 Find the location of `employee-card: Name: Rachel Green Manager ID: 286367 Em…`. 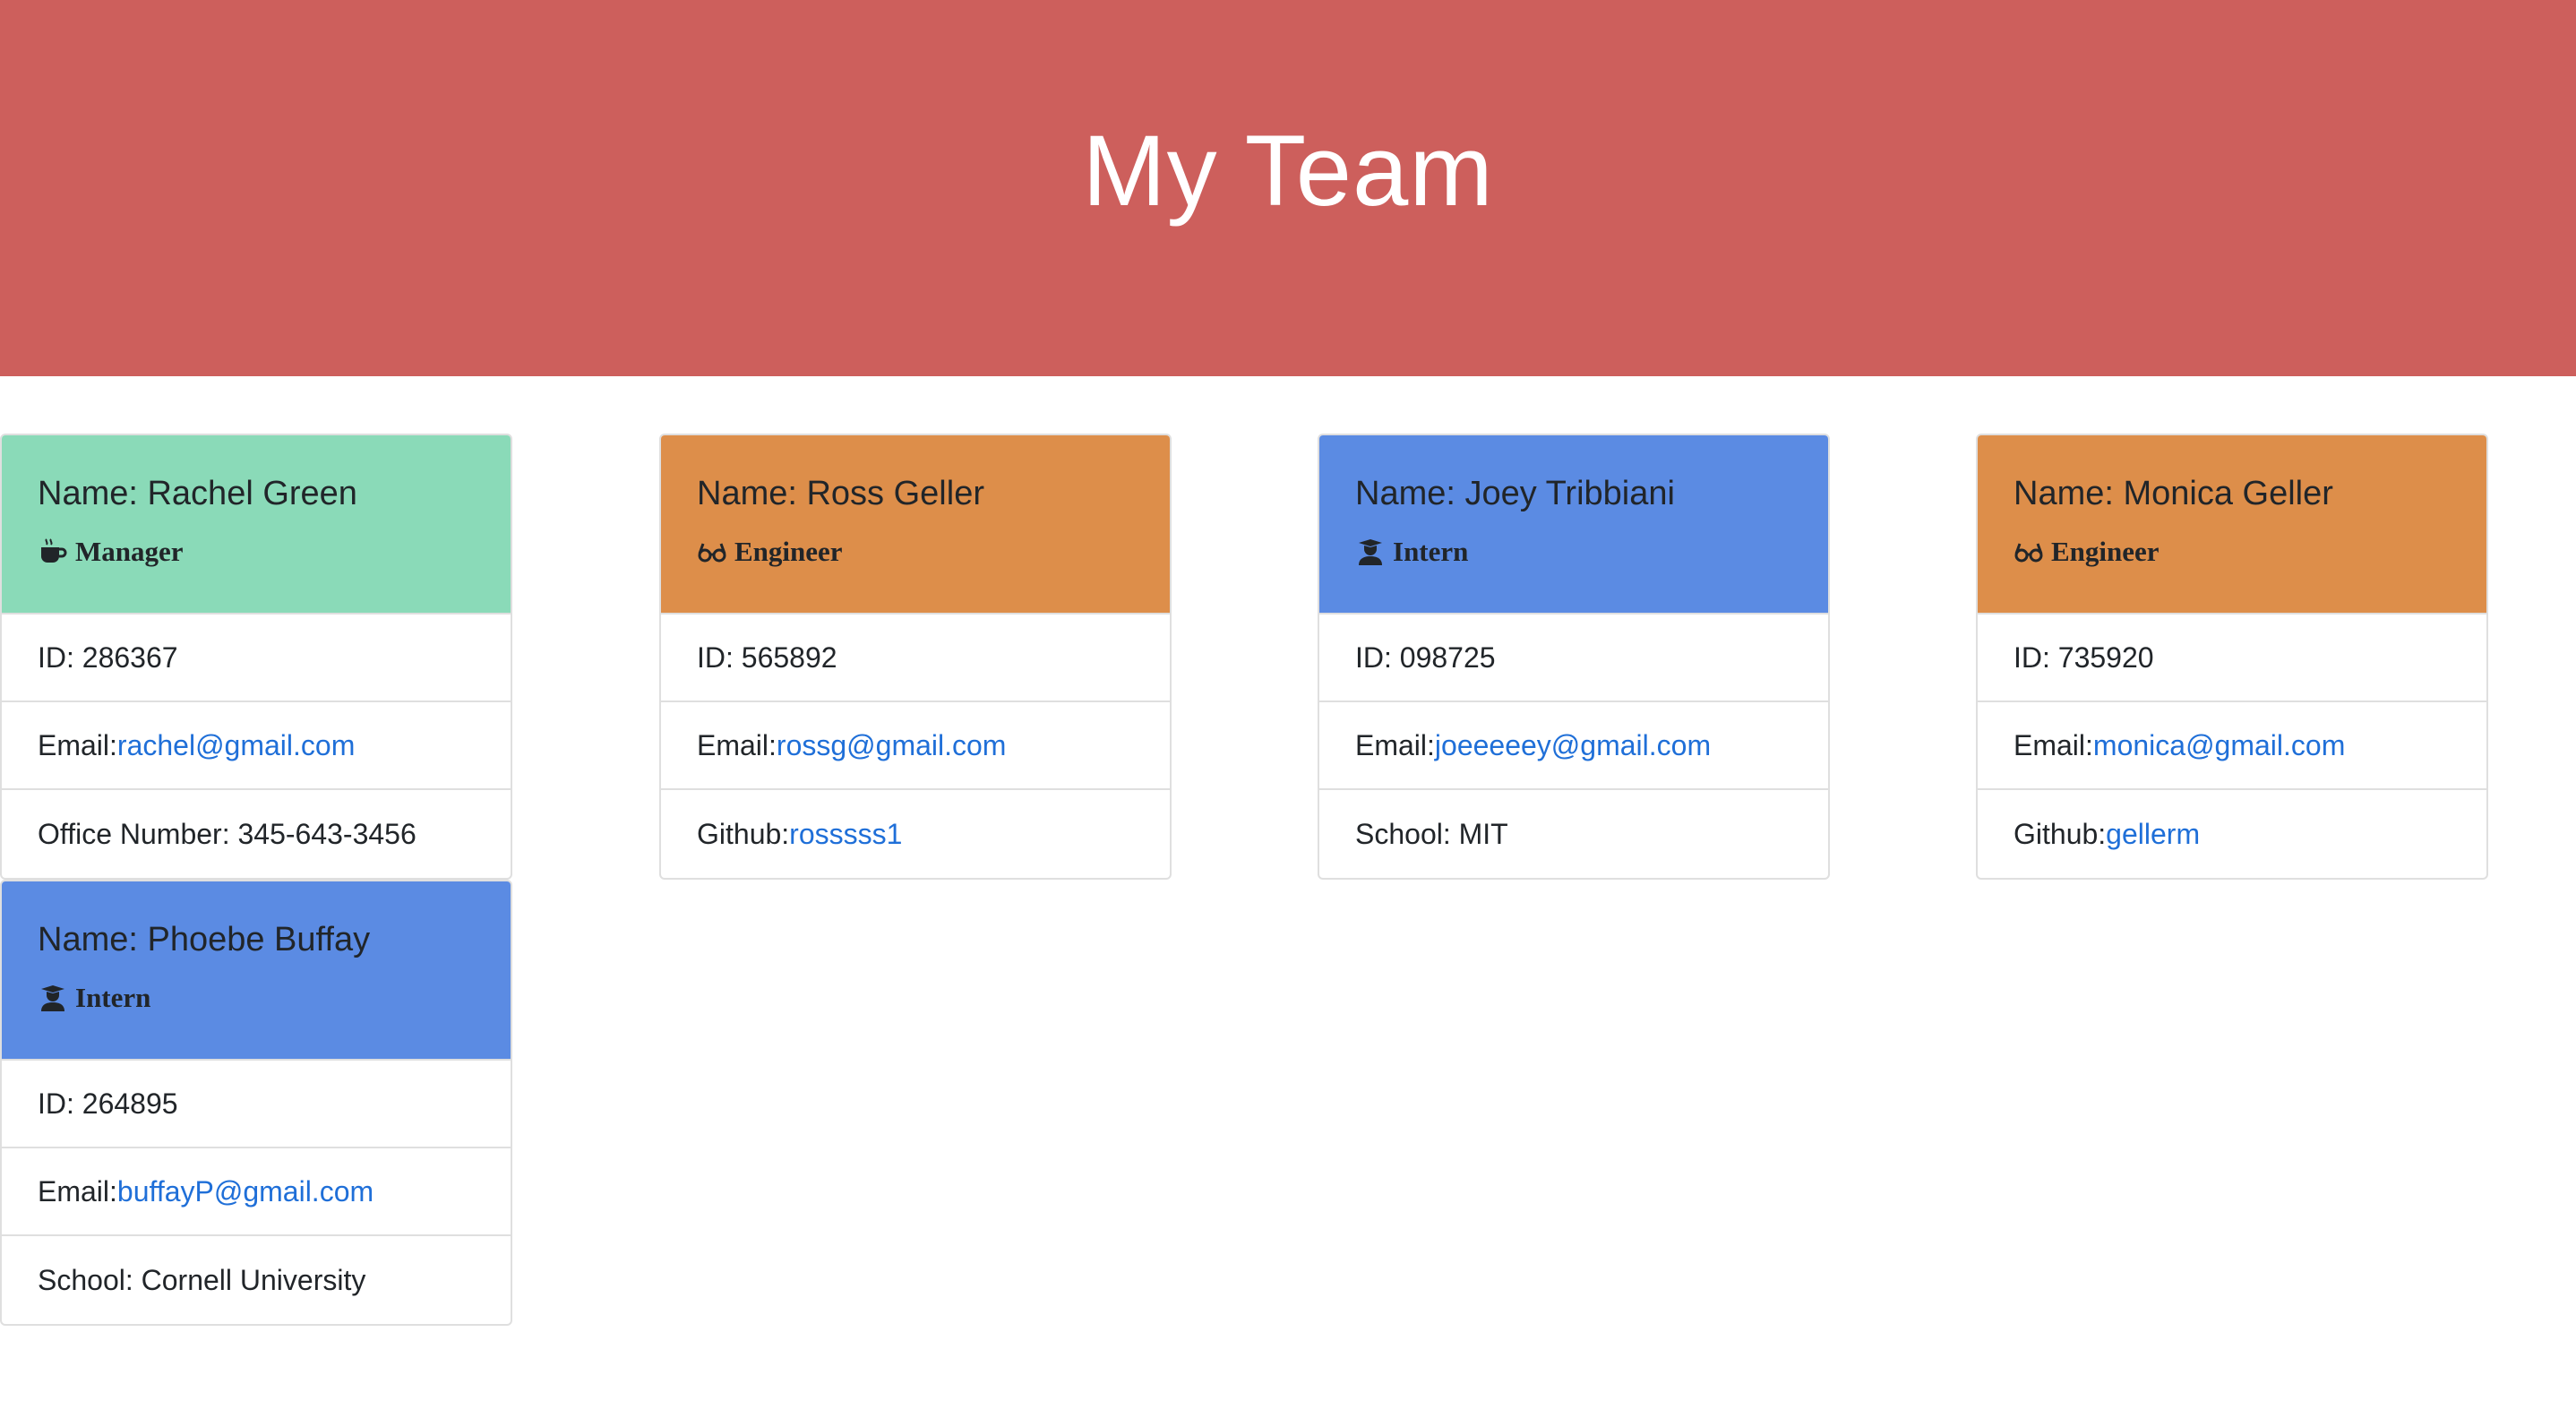

employee-card: Name: Rachel Green Manager ID: 286367 Em… is located at coordinates (256, 657).